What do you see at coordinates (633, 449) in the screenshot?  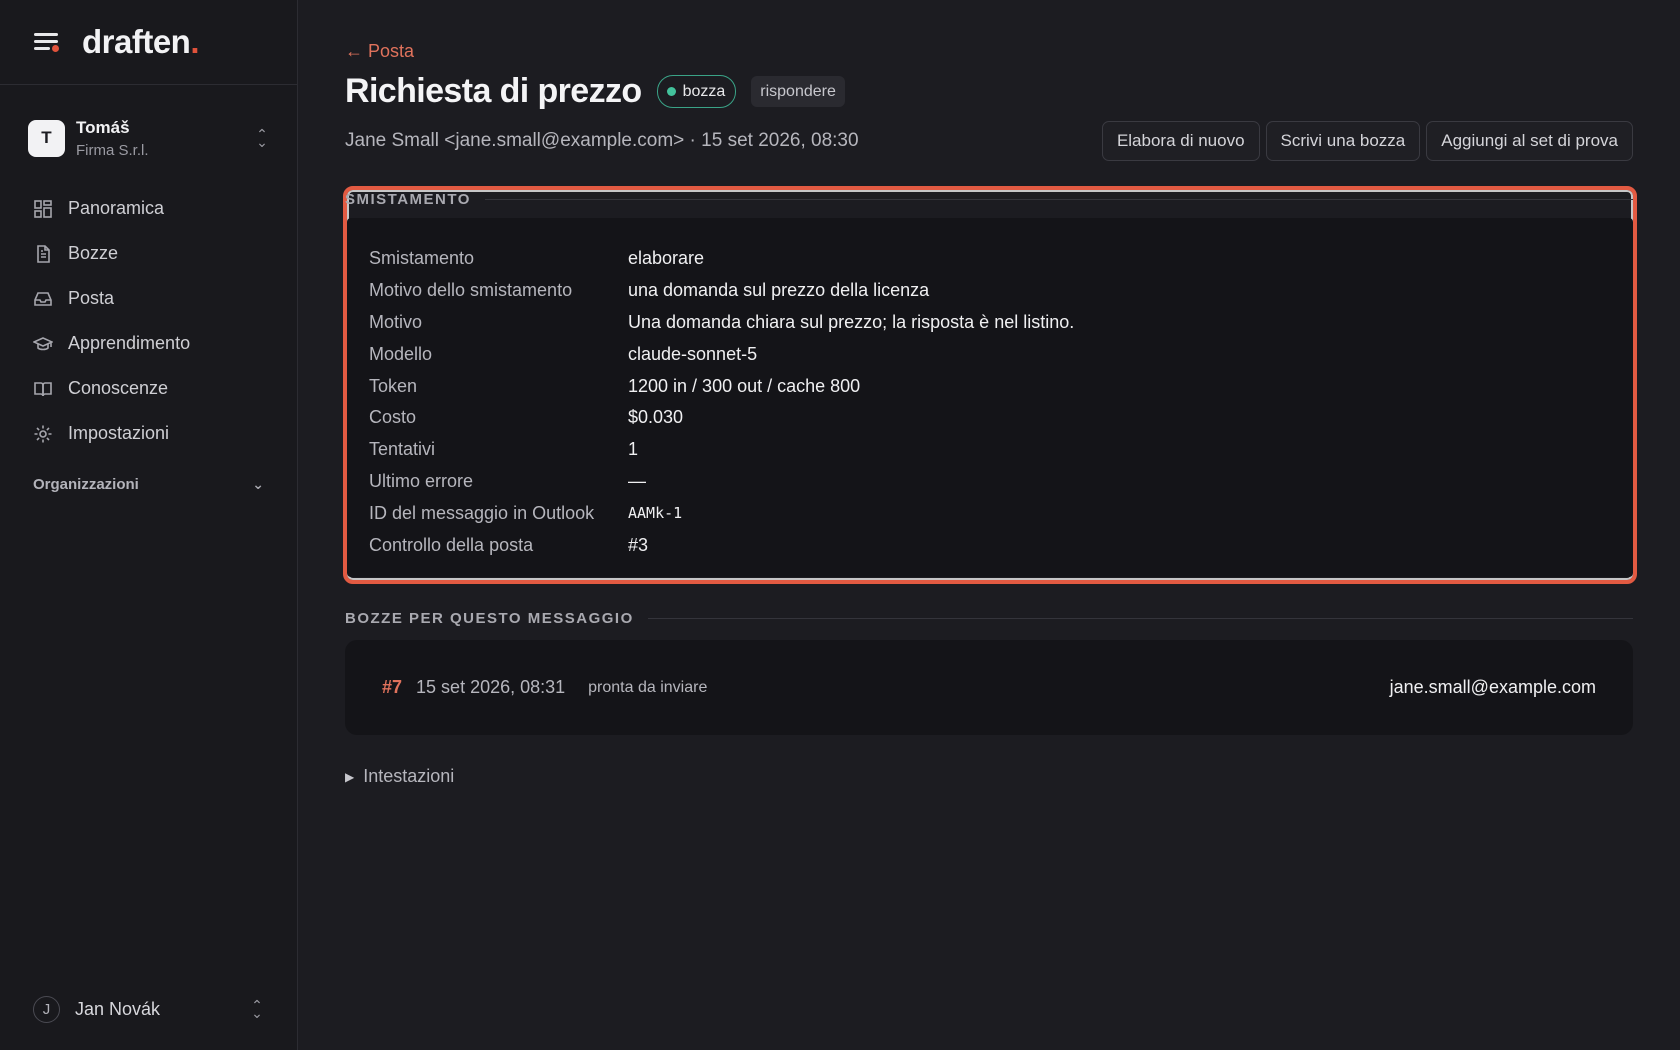 I see `triage-value: 1` at bounding box center [633, 449].